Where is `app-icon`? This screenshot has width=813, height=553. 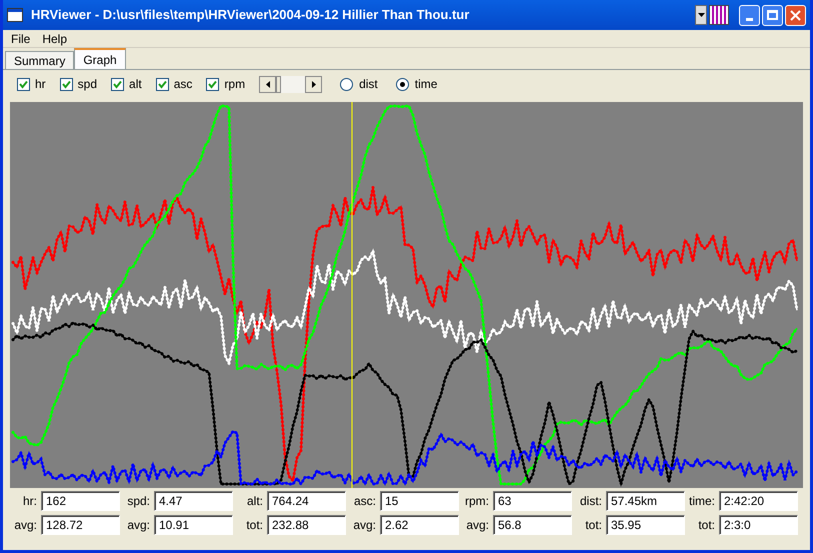 app-icon is located at coordinates (15, 15).